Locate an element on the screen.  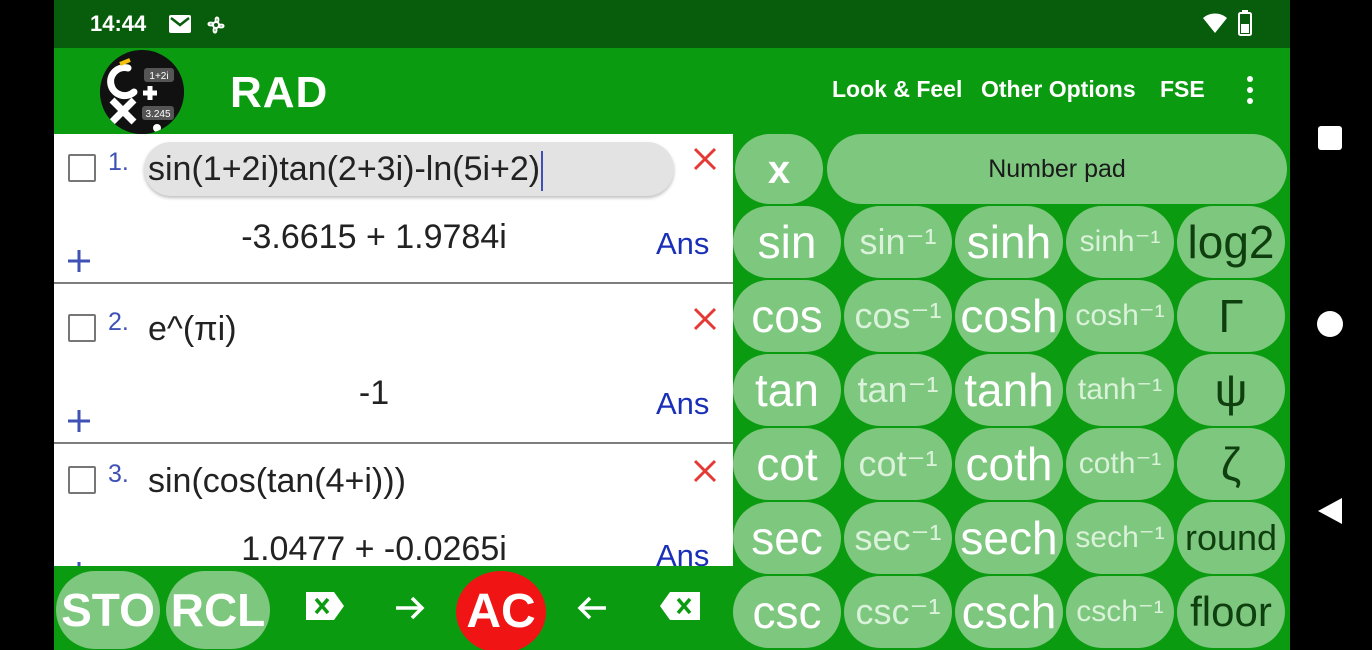
key-asin: sin⁻¹ is located at coordinates (898, 242).